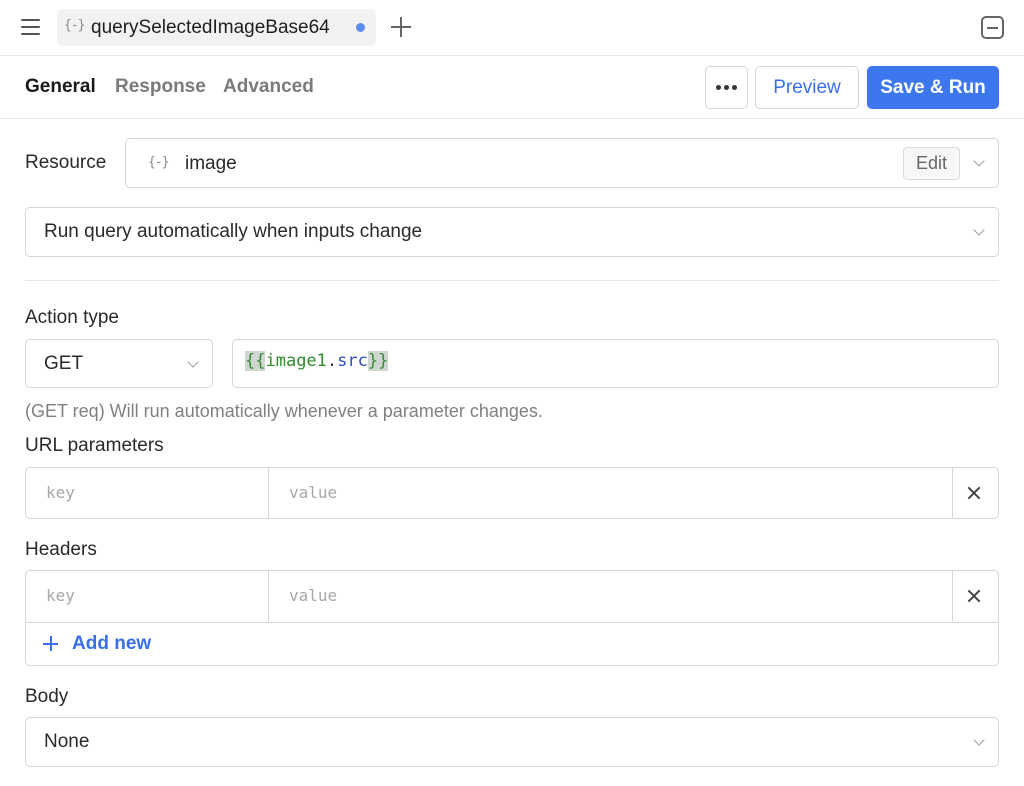 This screenshot has width=1024, height=786. I want to click on resource-value: image, so click(211, 163).